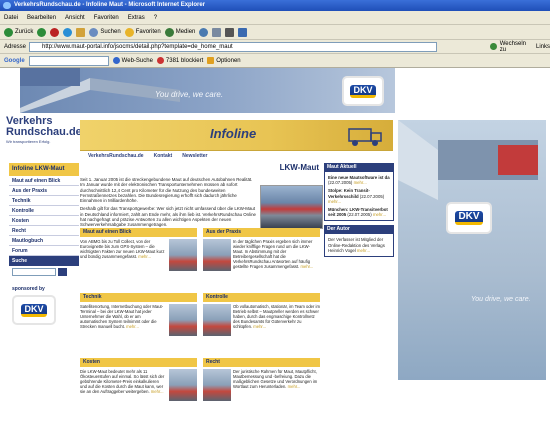  Describe the element at coordinates (44, 191) in the screenshot. I see `nav-item-aus-der-praxis: Aus der Praxis` at that location.